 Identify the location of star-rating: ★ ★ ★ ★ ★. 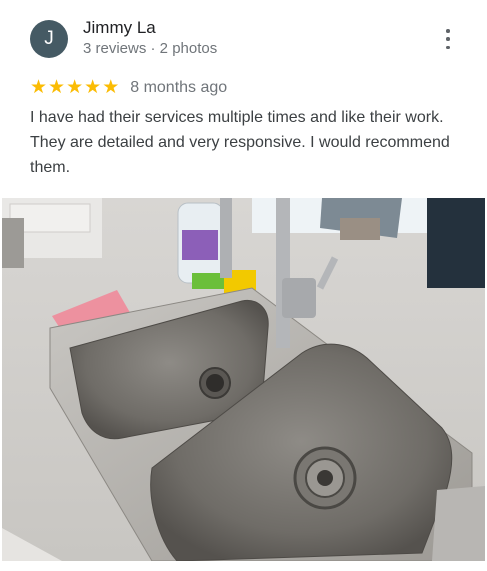
(75, 88).